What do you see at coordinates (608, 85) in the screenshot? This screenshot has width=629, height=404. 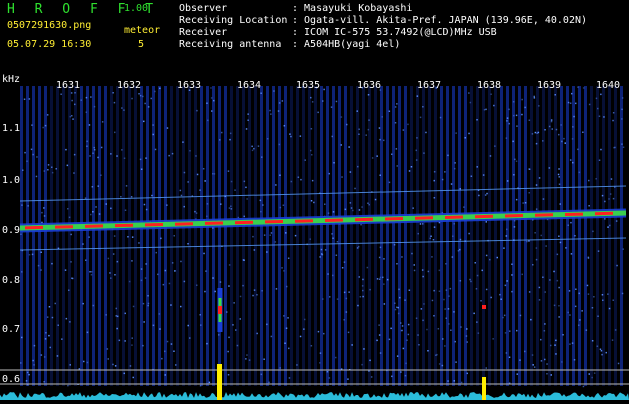 I see `minute-tick-label: 1640` at bounding box center [608, 85].